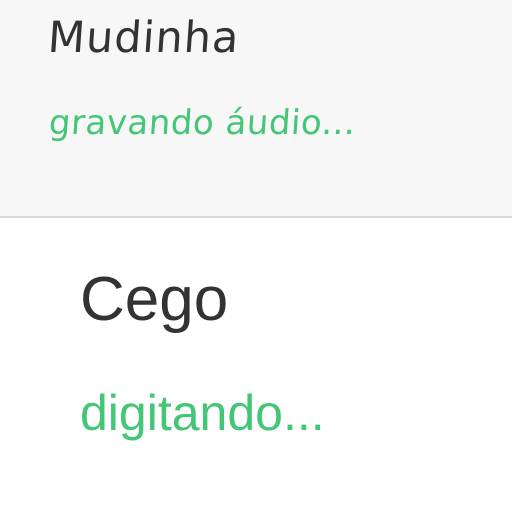 Image resolution: width=512 pixels, height=512 pixels. Describe the element at coordinates (154, 299) in the screenshot. I see `contact-name: Cego` at that location.